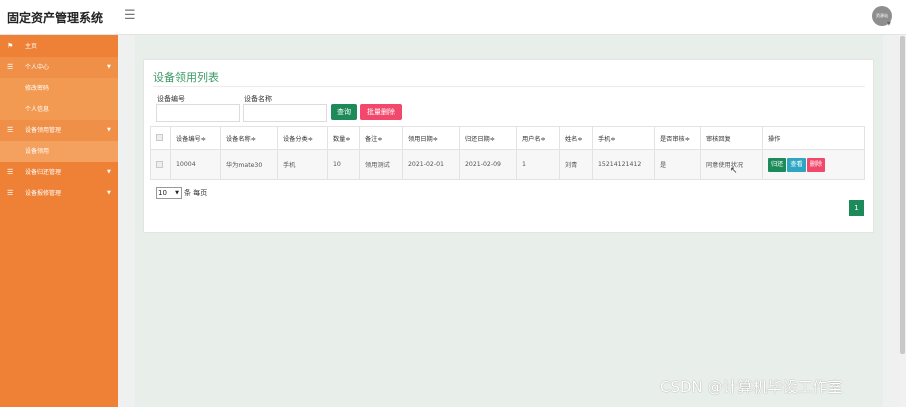 This screenshot has height=407, width=906. What do you see at coordinates (381, 138) in the screenshot?
I see `column-header: 备注≑` at bounding box center [381, 138].